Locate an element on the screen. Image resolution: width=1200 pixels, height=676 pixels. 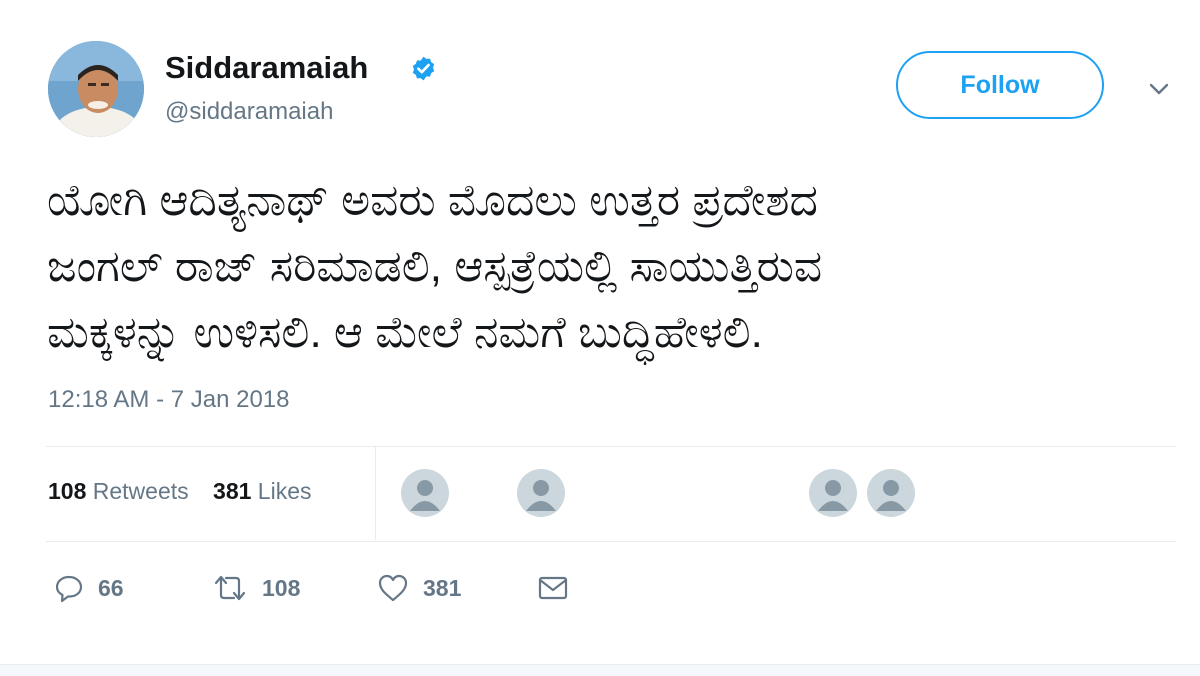
likes-stat-count: 381 is located at coordinates (232, 491).